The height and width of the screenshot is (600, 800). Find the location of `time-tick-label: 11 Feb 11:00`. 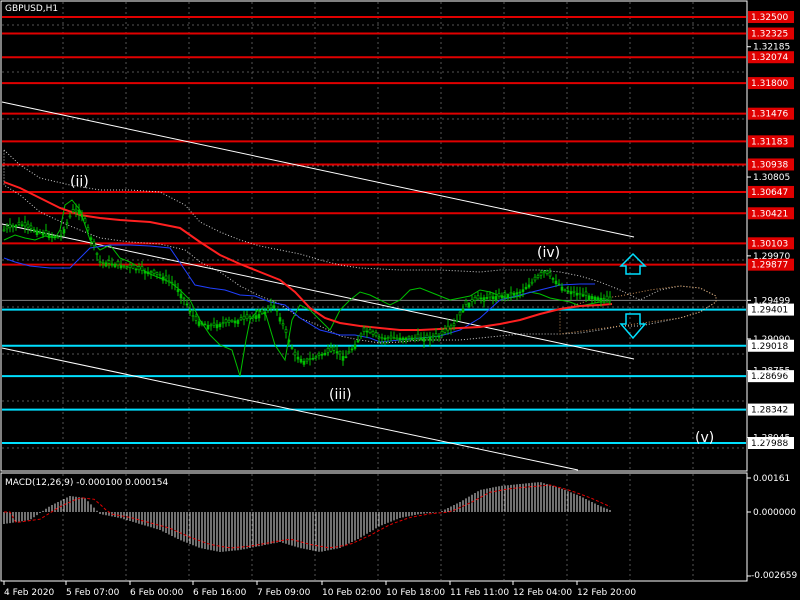

time-tick-label: 11 Feb 11:00 is located at coordinates (479, 593).